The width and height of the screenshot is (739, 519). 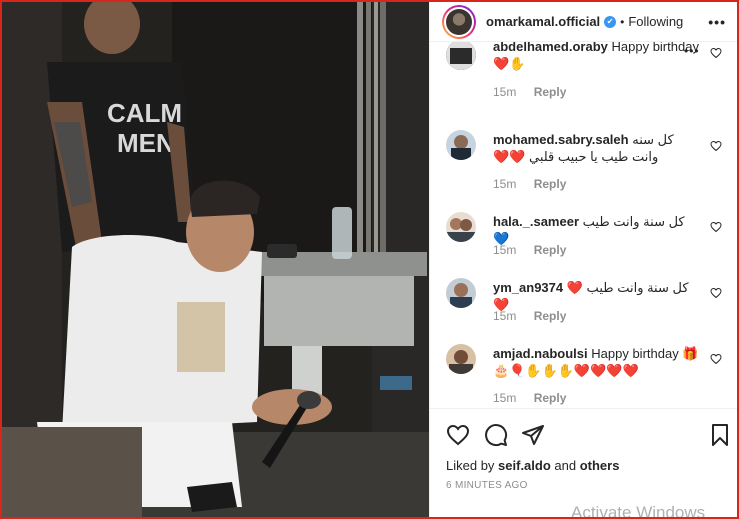 What do you see at coordinates (598, 57) in the screenshot?
I see `comment-text-block: abdelhamed.oraby Happy birthday❤️✋` at bounding box center [598, 57].